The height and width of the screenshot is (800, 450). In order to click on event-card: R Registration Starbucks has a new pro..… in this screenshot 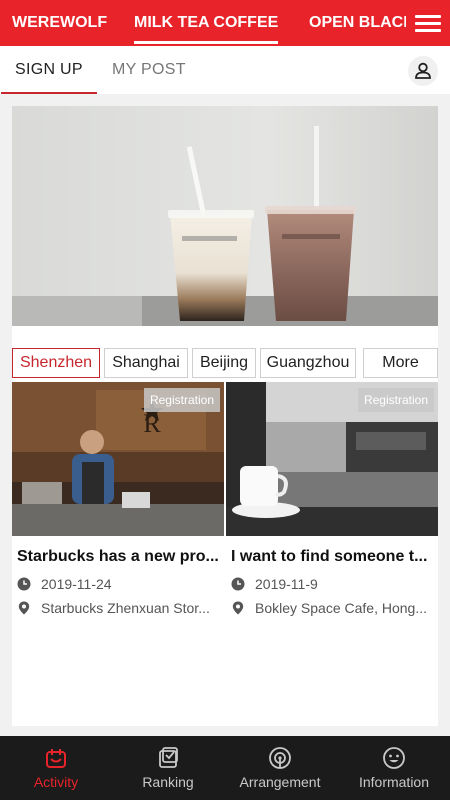, I will do `click(118, 507)`.